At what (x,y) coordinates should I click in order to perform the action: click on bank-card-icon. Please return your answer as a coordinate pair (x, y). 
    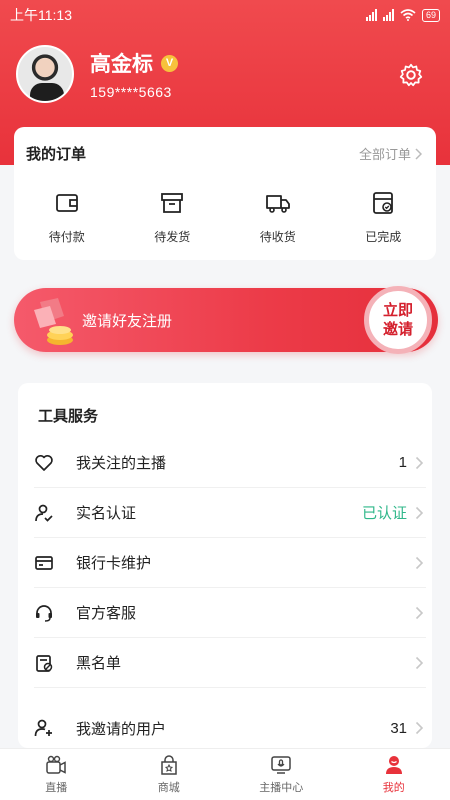
    Looking at the image, I should click on (44, 562).